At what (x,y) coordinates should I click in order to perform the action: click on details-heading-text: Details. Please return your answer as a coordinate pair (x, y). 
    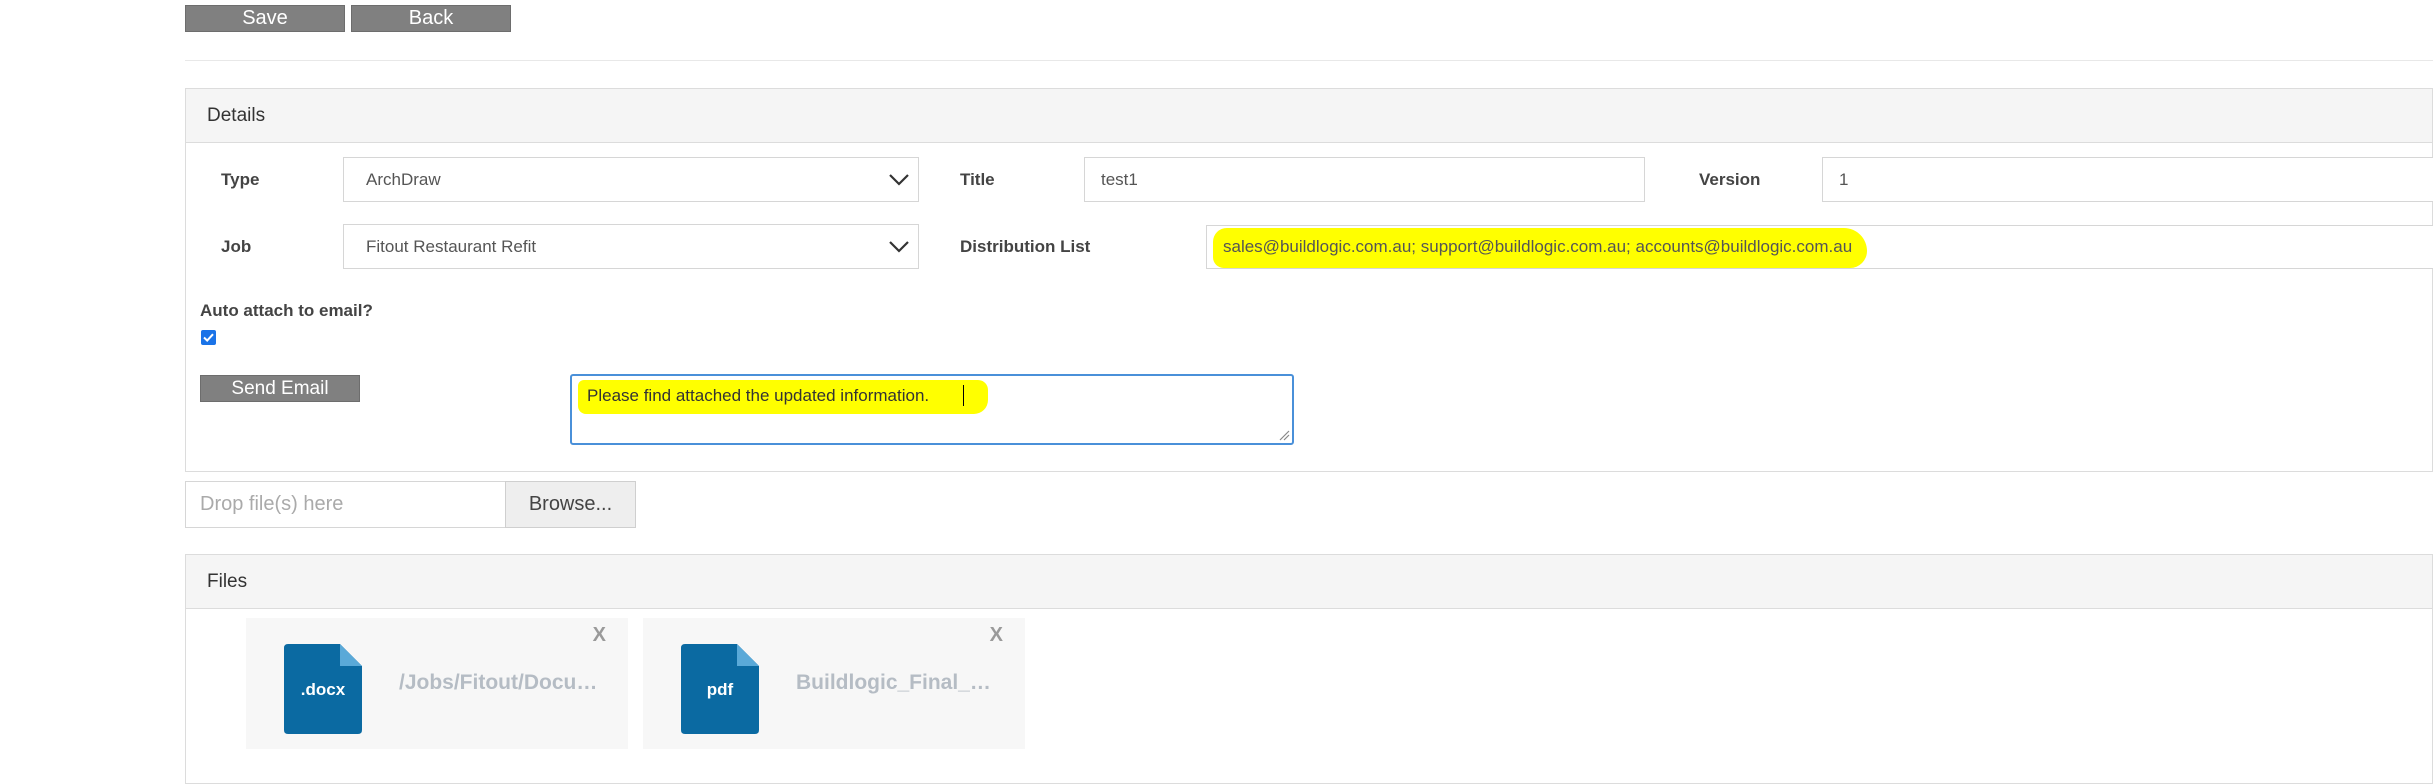
    Looking at the image, I should click on (236, 115).